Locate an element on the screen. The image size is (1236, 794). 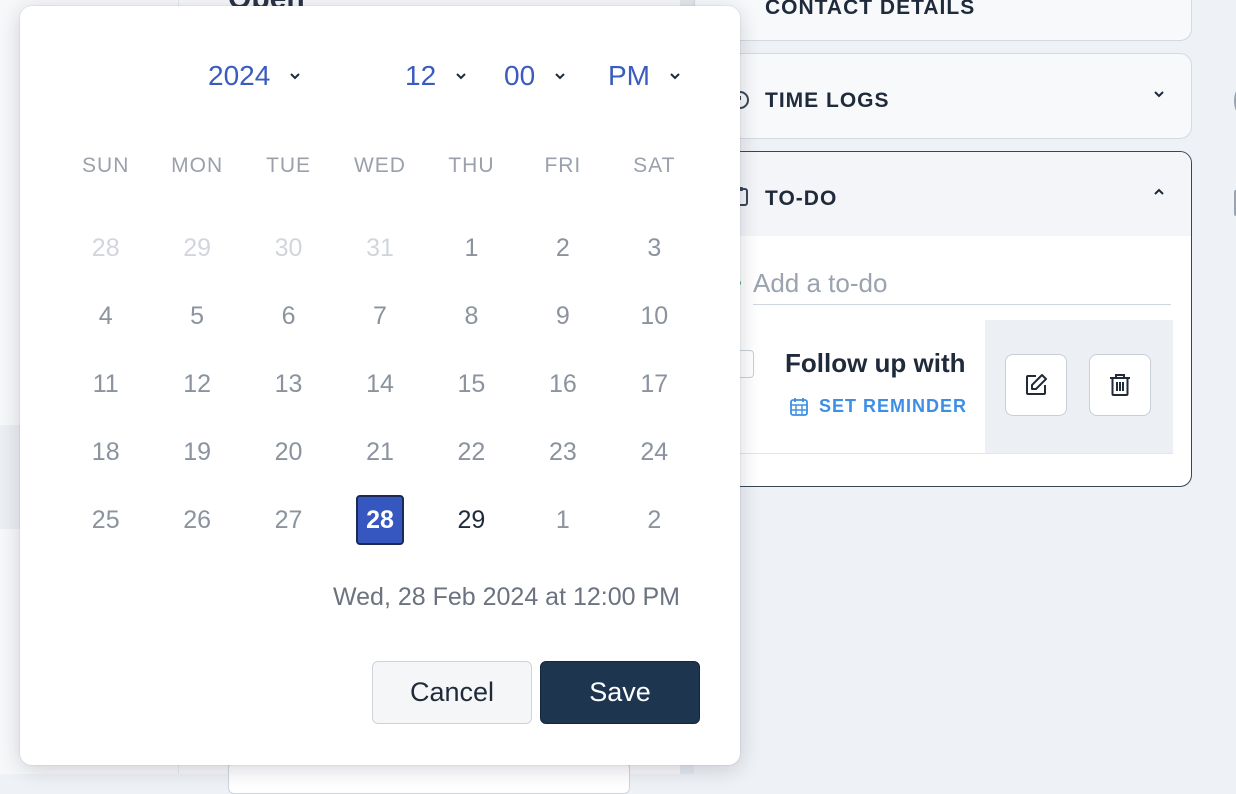
calendar-day: 10 is located at coordinates (654, 316).